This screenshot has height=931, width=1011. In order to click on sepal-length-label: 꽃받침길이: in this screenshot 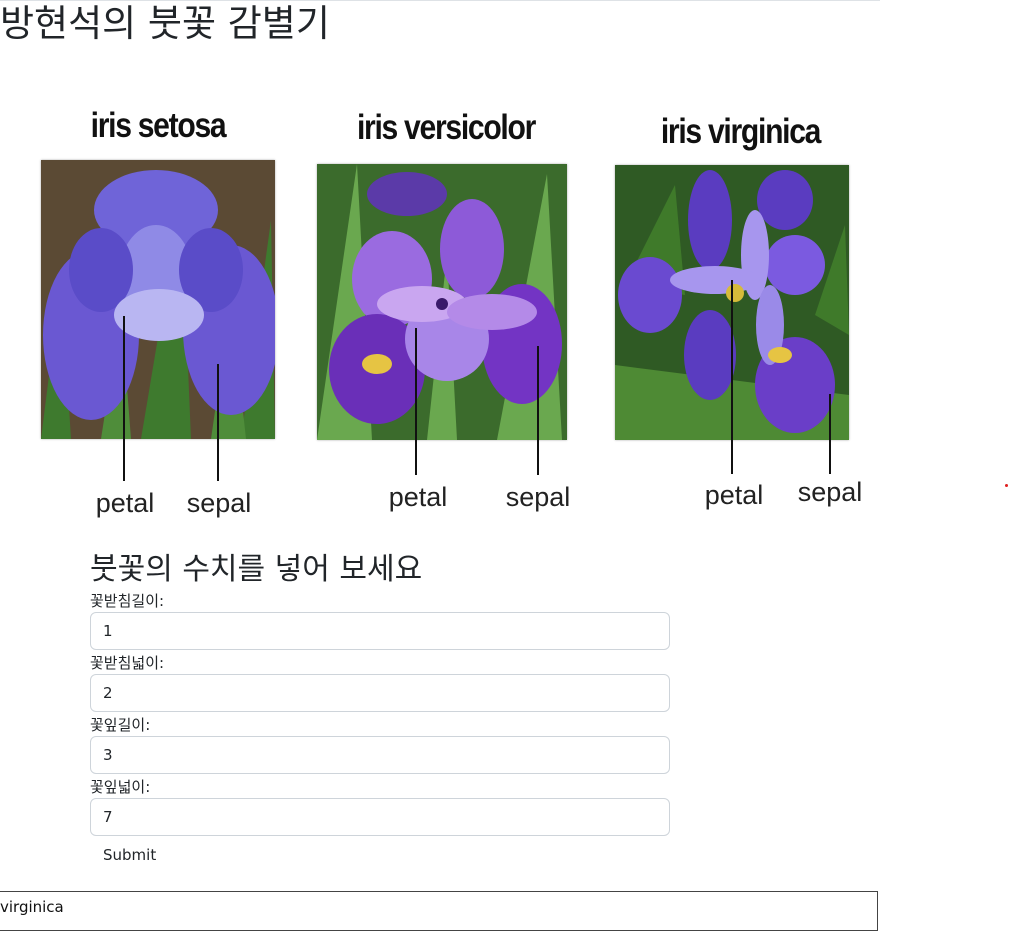, I will do `click(127, 601)`.